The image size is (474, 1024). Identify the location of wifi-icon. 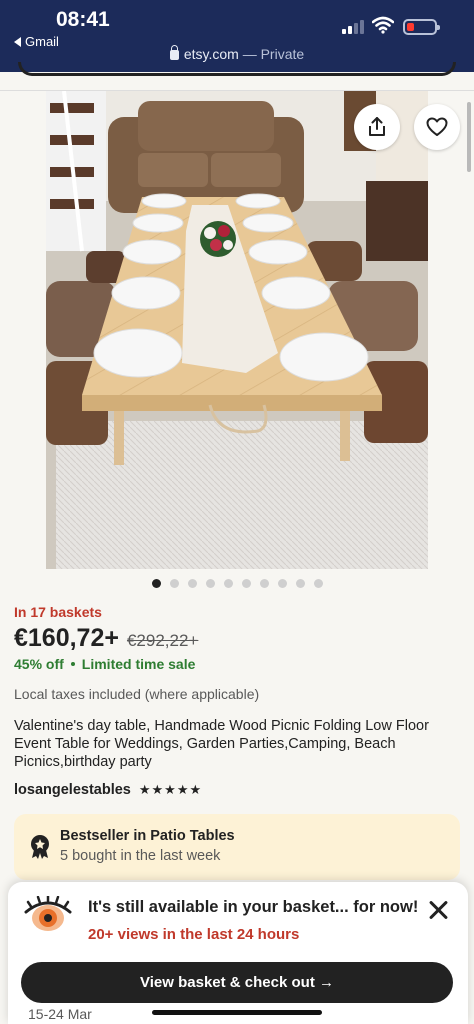
(383, 25).